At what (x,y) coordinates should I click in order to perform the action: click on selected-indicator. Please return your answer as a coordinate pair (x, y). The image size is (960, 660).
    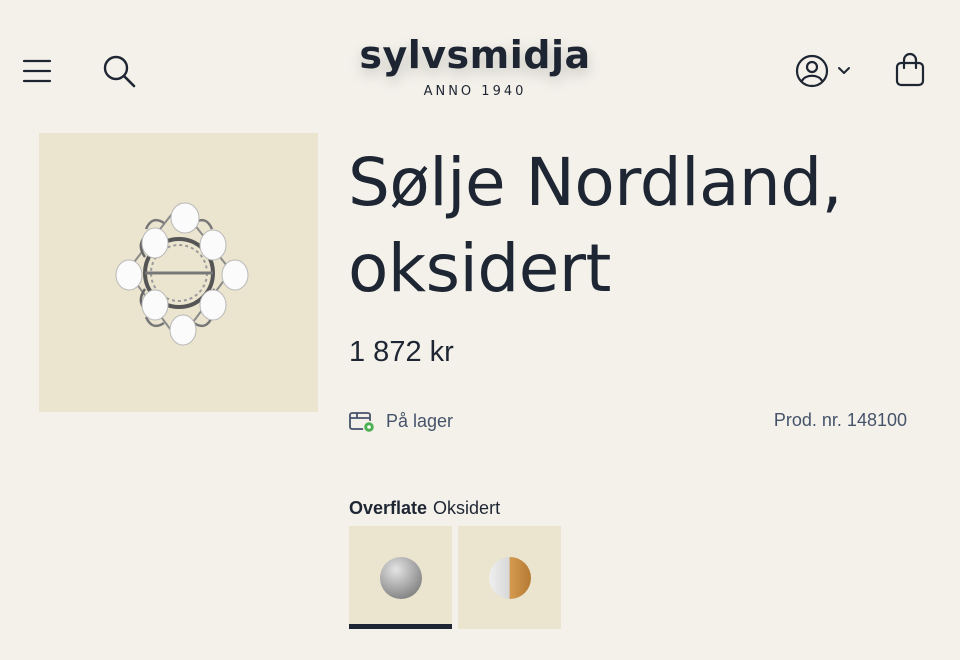
    Looking at the image, I should click on (400, 626).